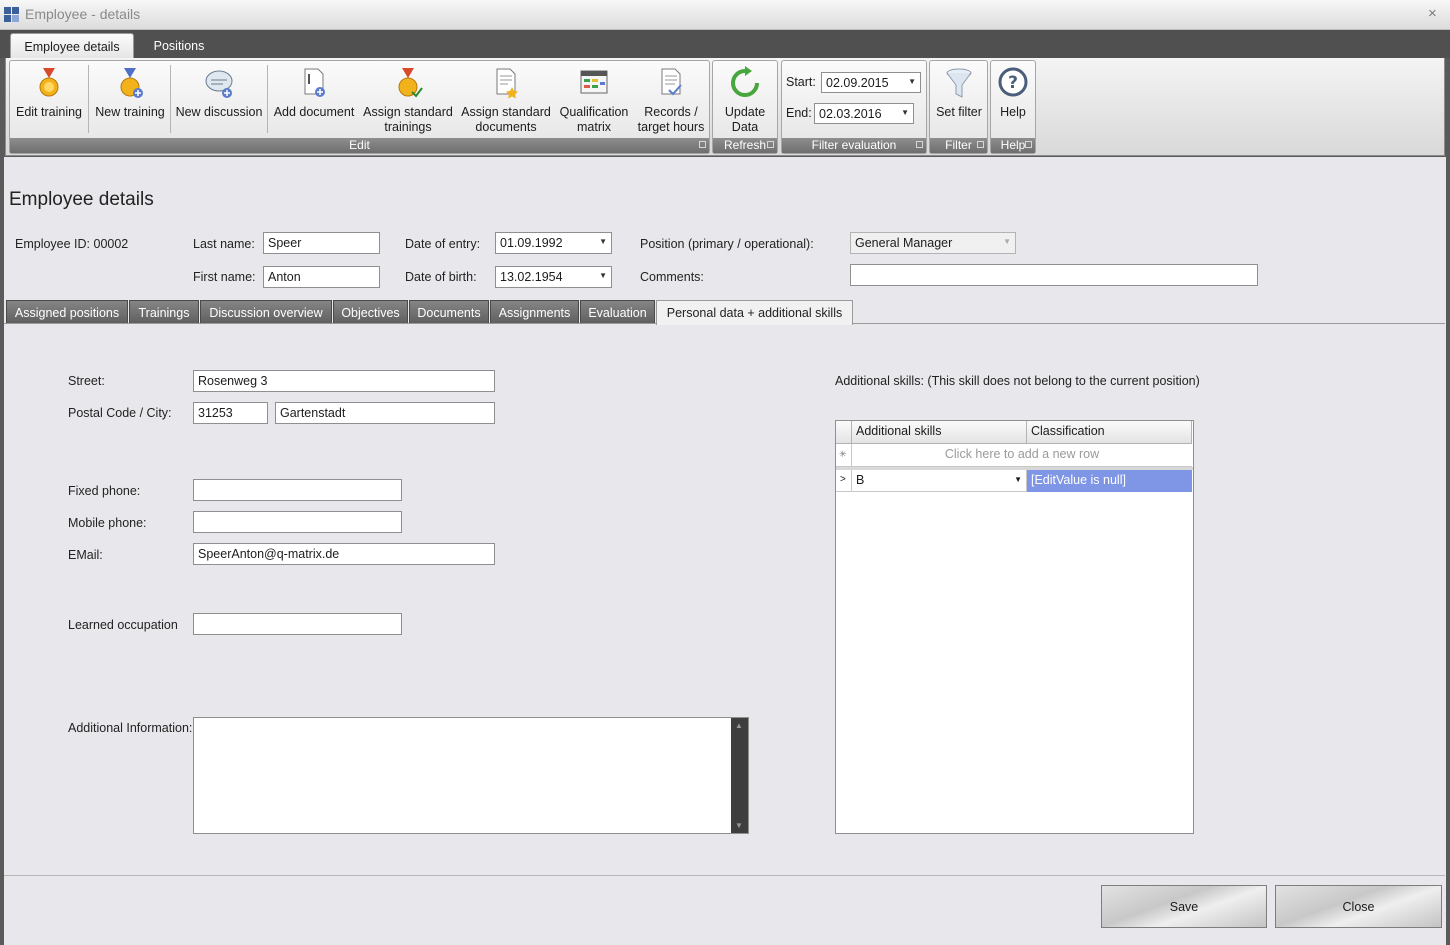  Describe the element at coordinates (130, 92) in the screenshot. I see `new-training-button: New training` at that location.